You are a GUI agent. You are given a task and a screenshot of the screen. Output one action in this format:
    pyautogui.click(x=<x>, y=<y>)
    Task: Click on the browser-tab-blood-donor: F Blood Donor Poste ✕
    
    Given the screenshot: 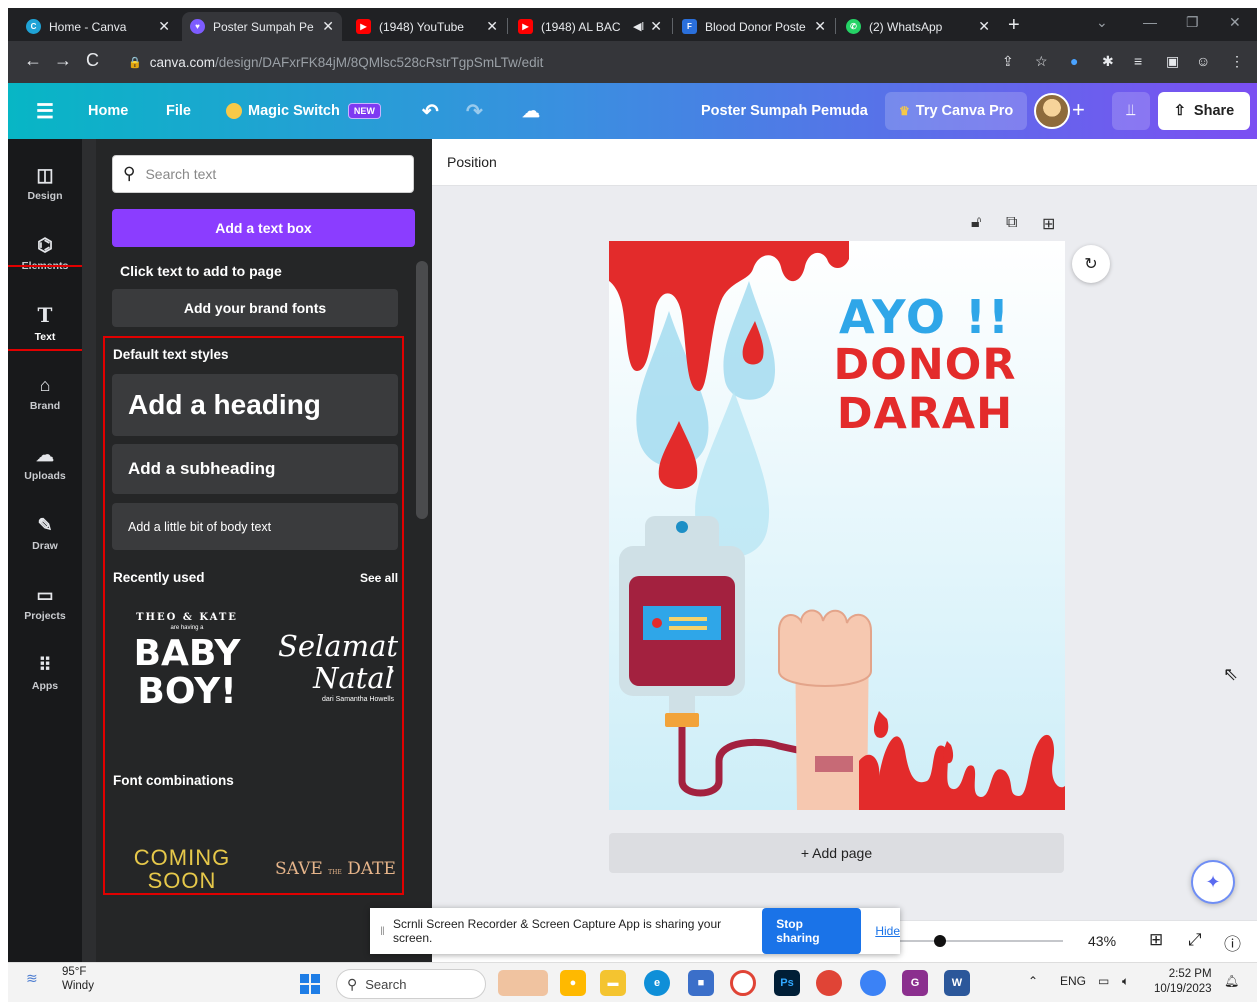 What is the action you would take?
    pyautogui.click(x=754, y=26)
    